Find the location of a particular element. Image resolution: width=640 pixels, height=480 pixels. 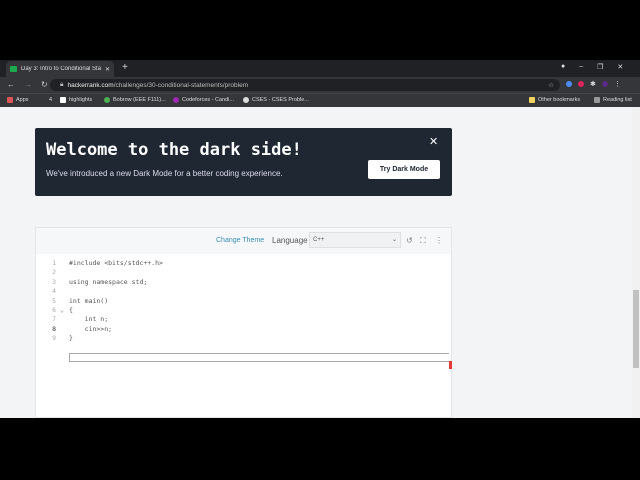

fold-icon: ⌄ is located at coordinates (62, 310).